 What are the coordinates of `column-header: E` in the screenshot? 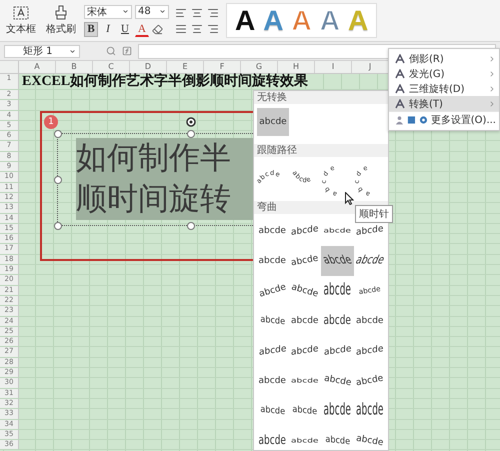 It's located at (185, 67).